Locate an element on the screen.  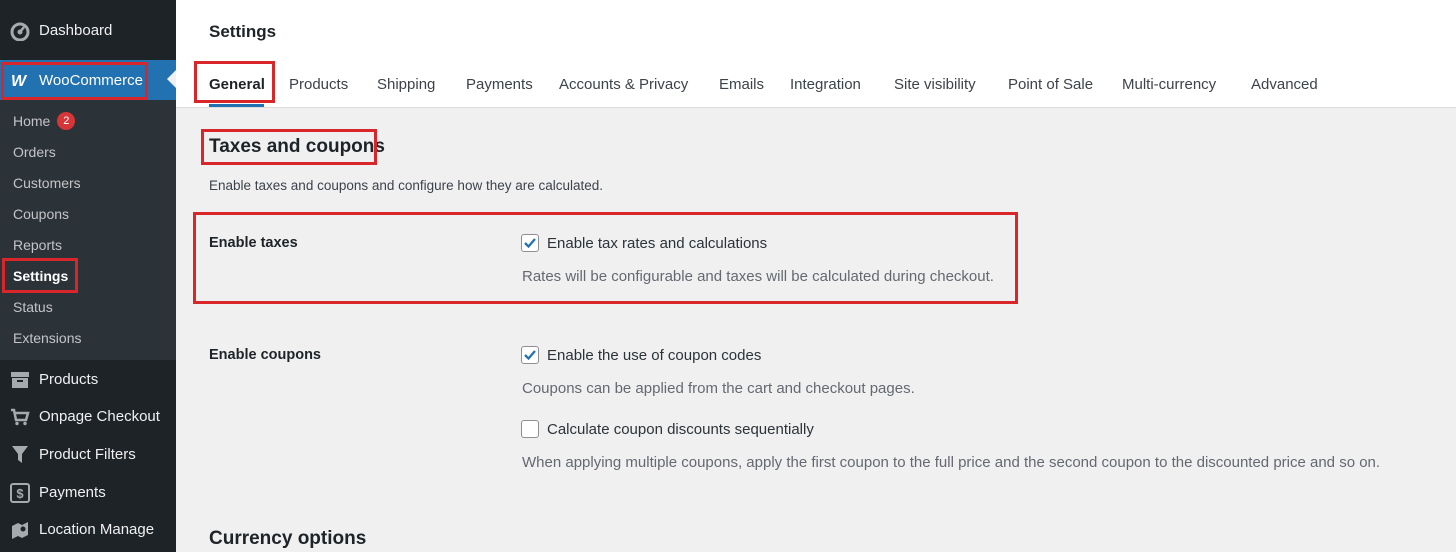
highlight-enable-taxes is located at coordinates (605, 258).